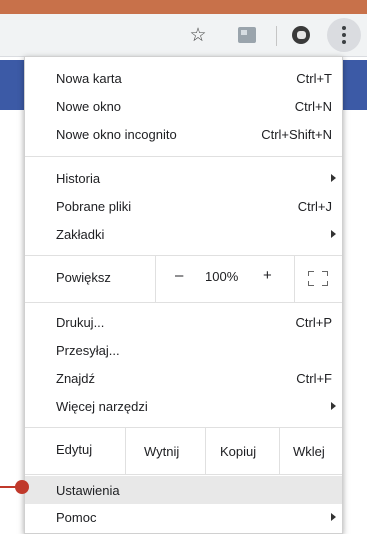 This screenshot has width=367, height=534. What do you see at coordinates (179, 275) in the screenshot?
I see `zoom-out-button: –` at bounding box center [179, 275].